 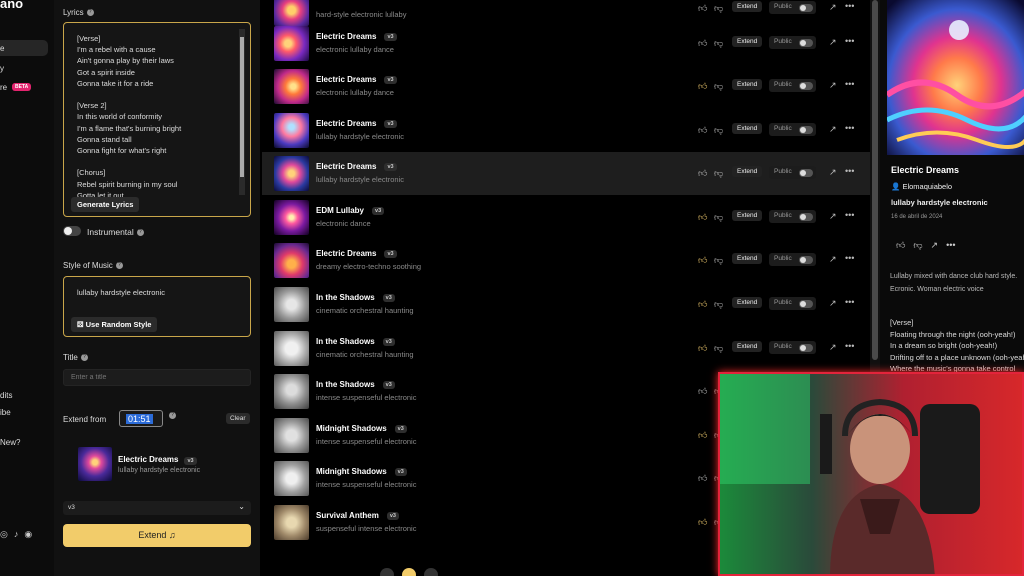 I want to click on model-select: v3 ⌄, so click(x=157, y=508).